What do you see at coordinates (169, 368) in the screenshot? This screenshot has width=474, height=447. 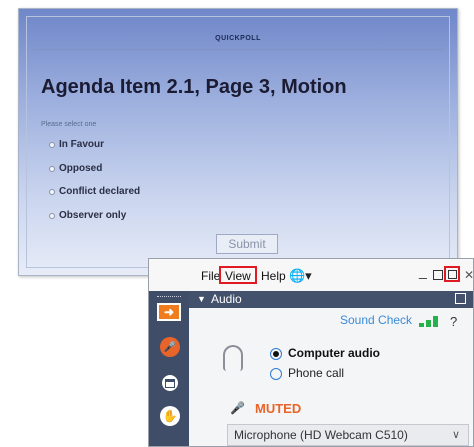 I see `sidebar: ➜ 🎤 ✋` at bounding box center [169, 368].